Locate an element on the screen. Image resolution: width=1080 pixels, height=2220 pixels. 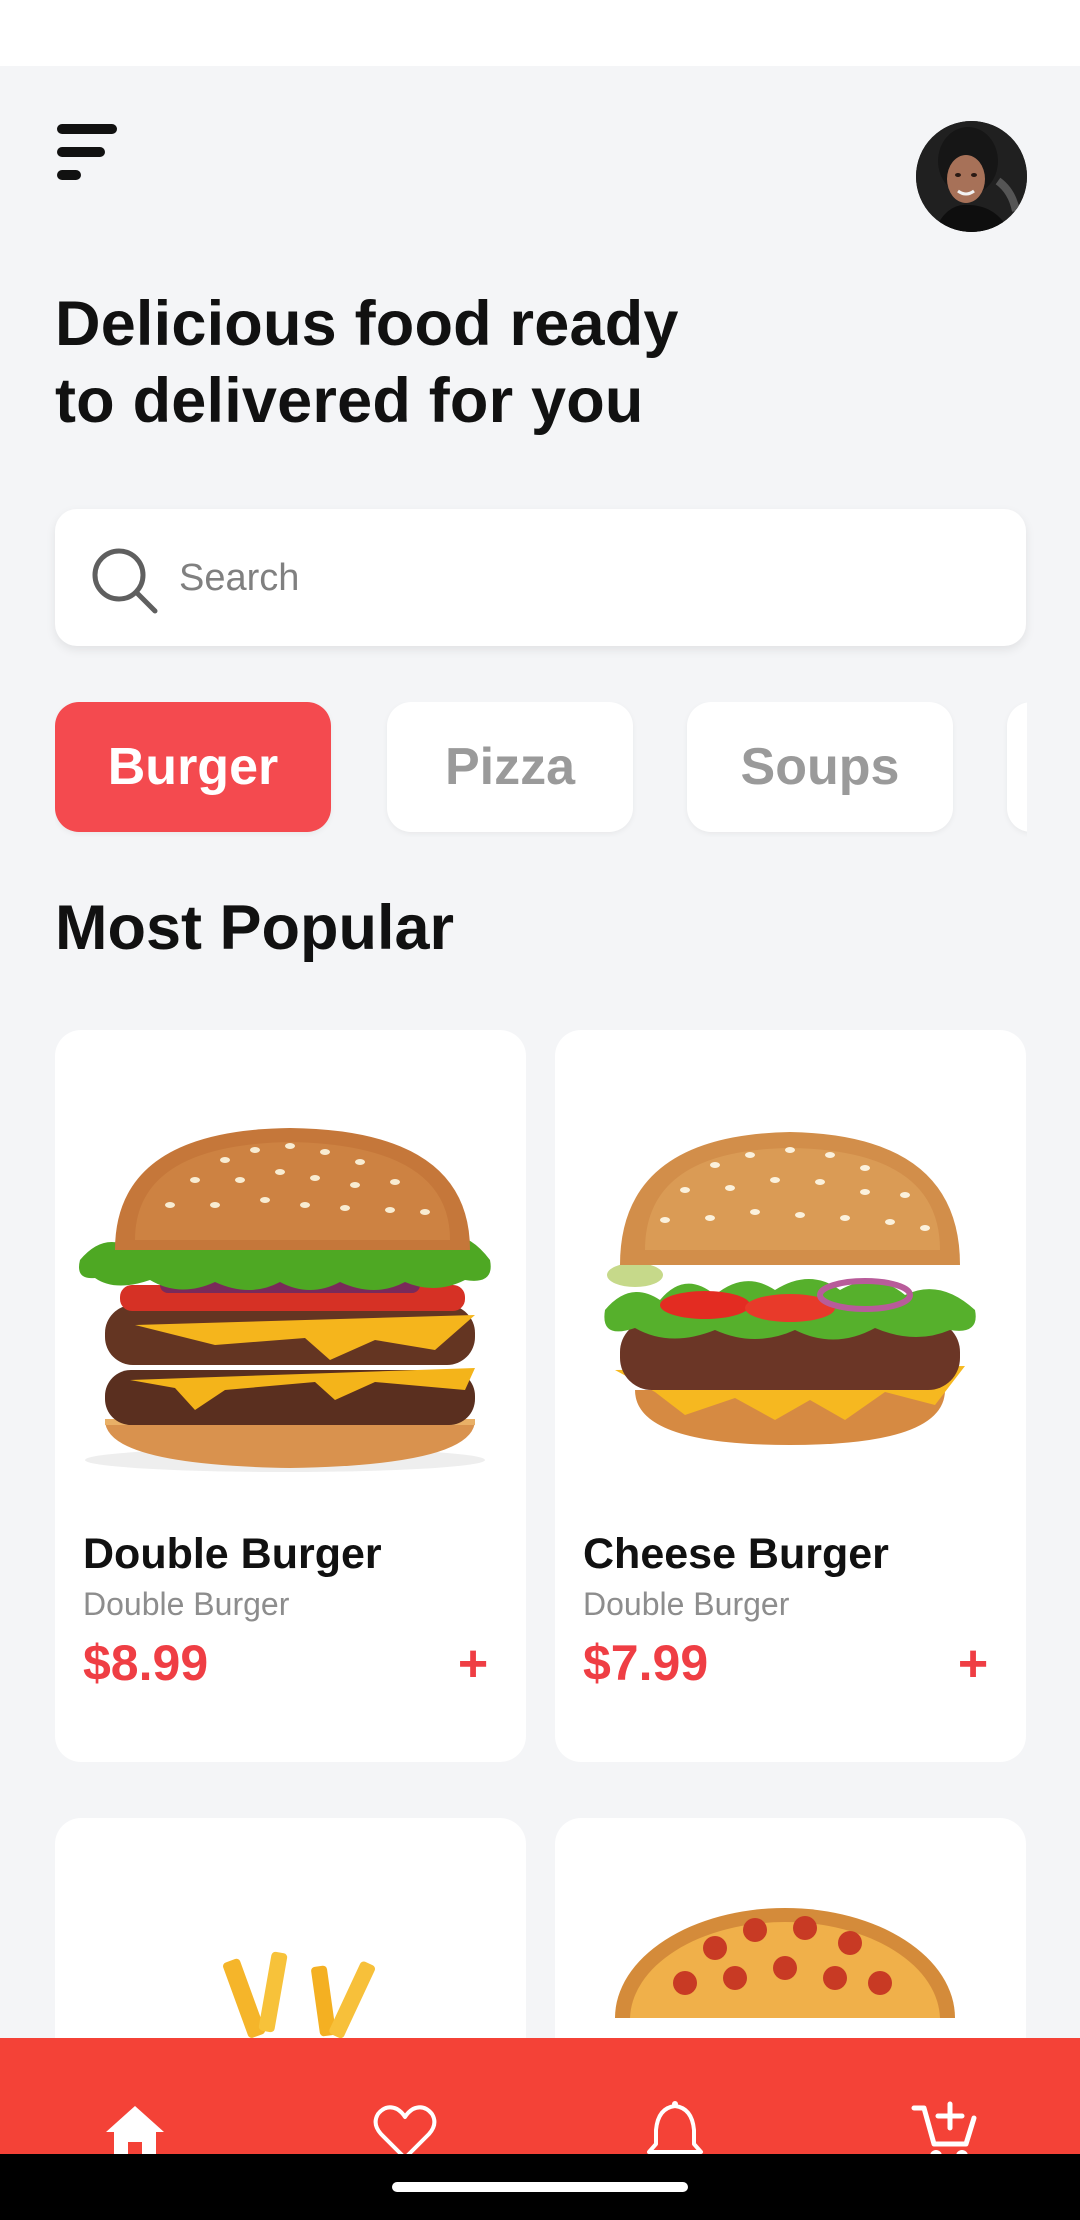
category-chip-label: Pizza is located at coordinates (510, 767).